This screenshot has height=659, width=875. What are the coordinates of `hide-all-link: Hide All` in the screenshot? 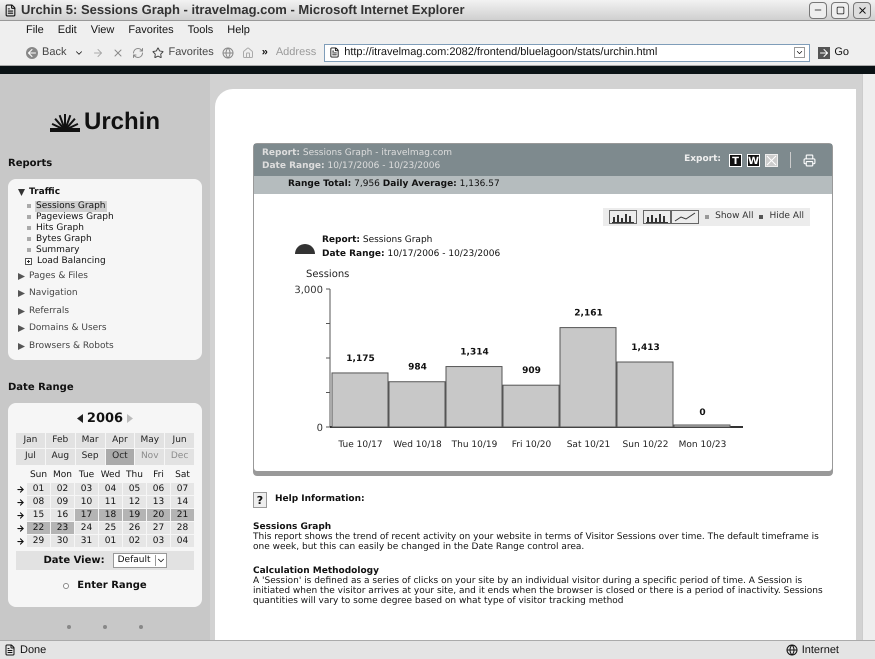 It's located at (786, 217).